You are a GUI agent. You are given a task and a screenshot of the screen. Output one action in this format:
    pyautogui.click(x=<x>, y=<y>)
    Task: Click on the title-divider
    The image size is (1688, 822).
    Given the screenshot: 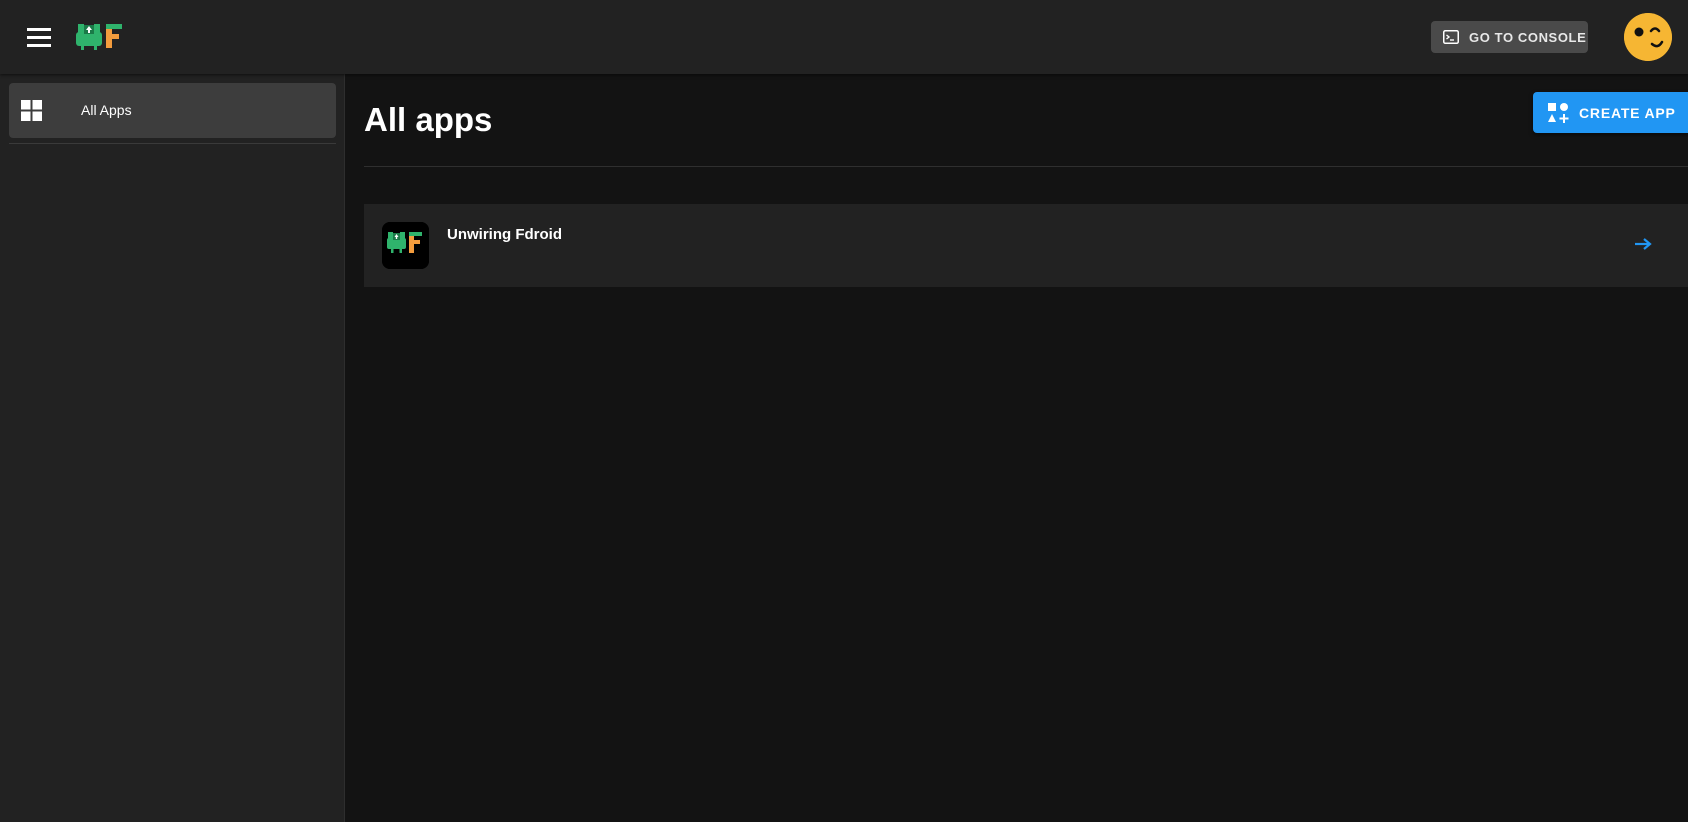 What is the action you would take?
    pyautogui.click(x=1026, y=166)
    